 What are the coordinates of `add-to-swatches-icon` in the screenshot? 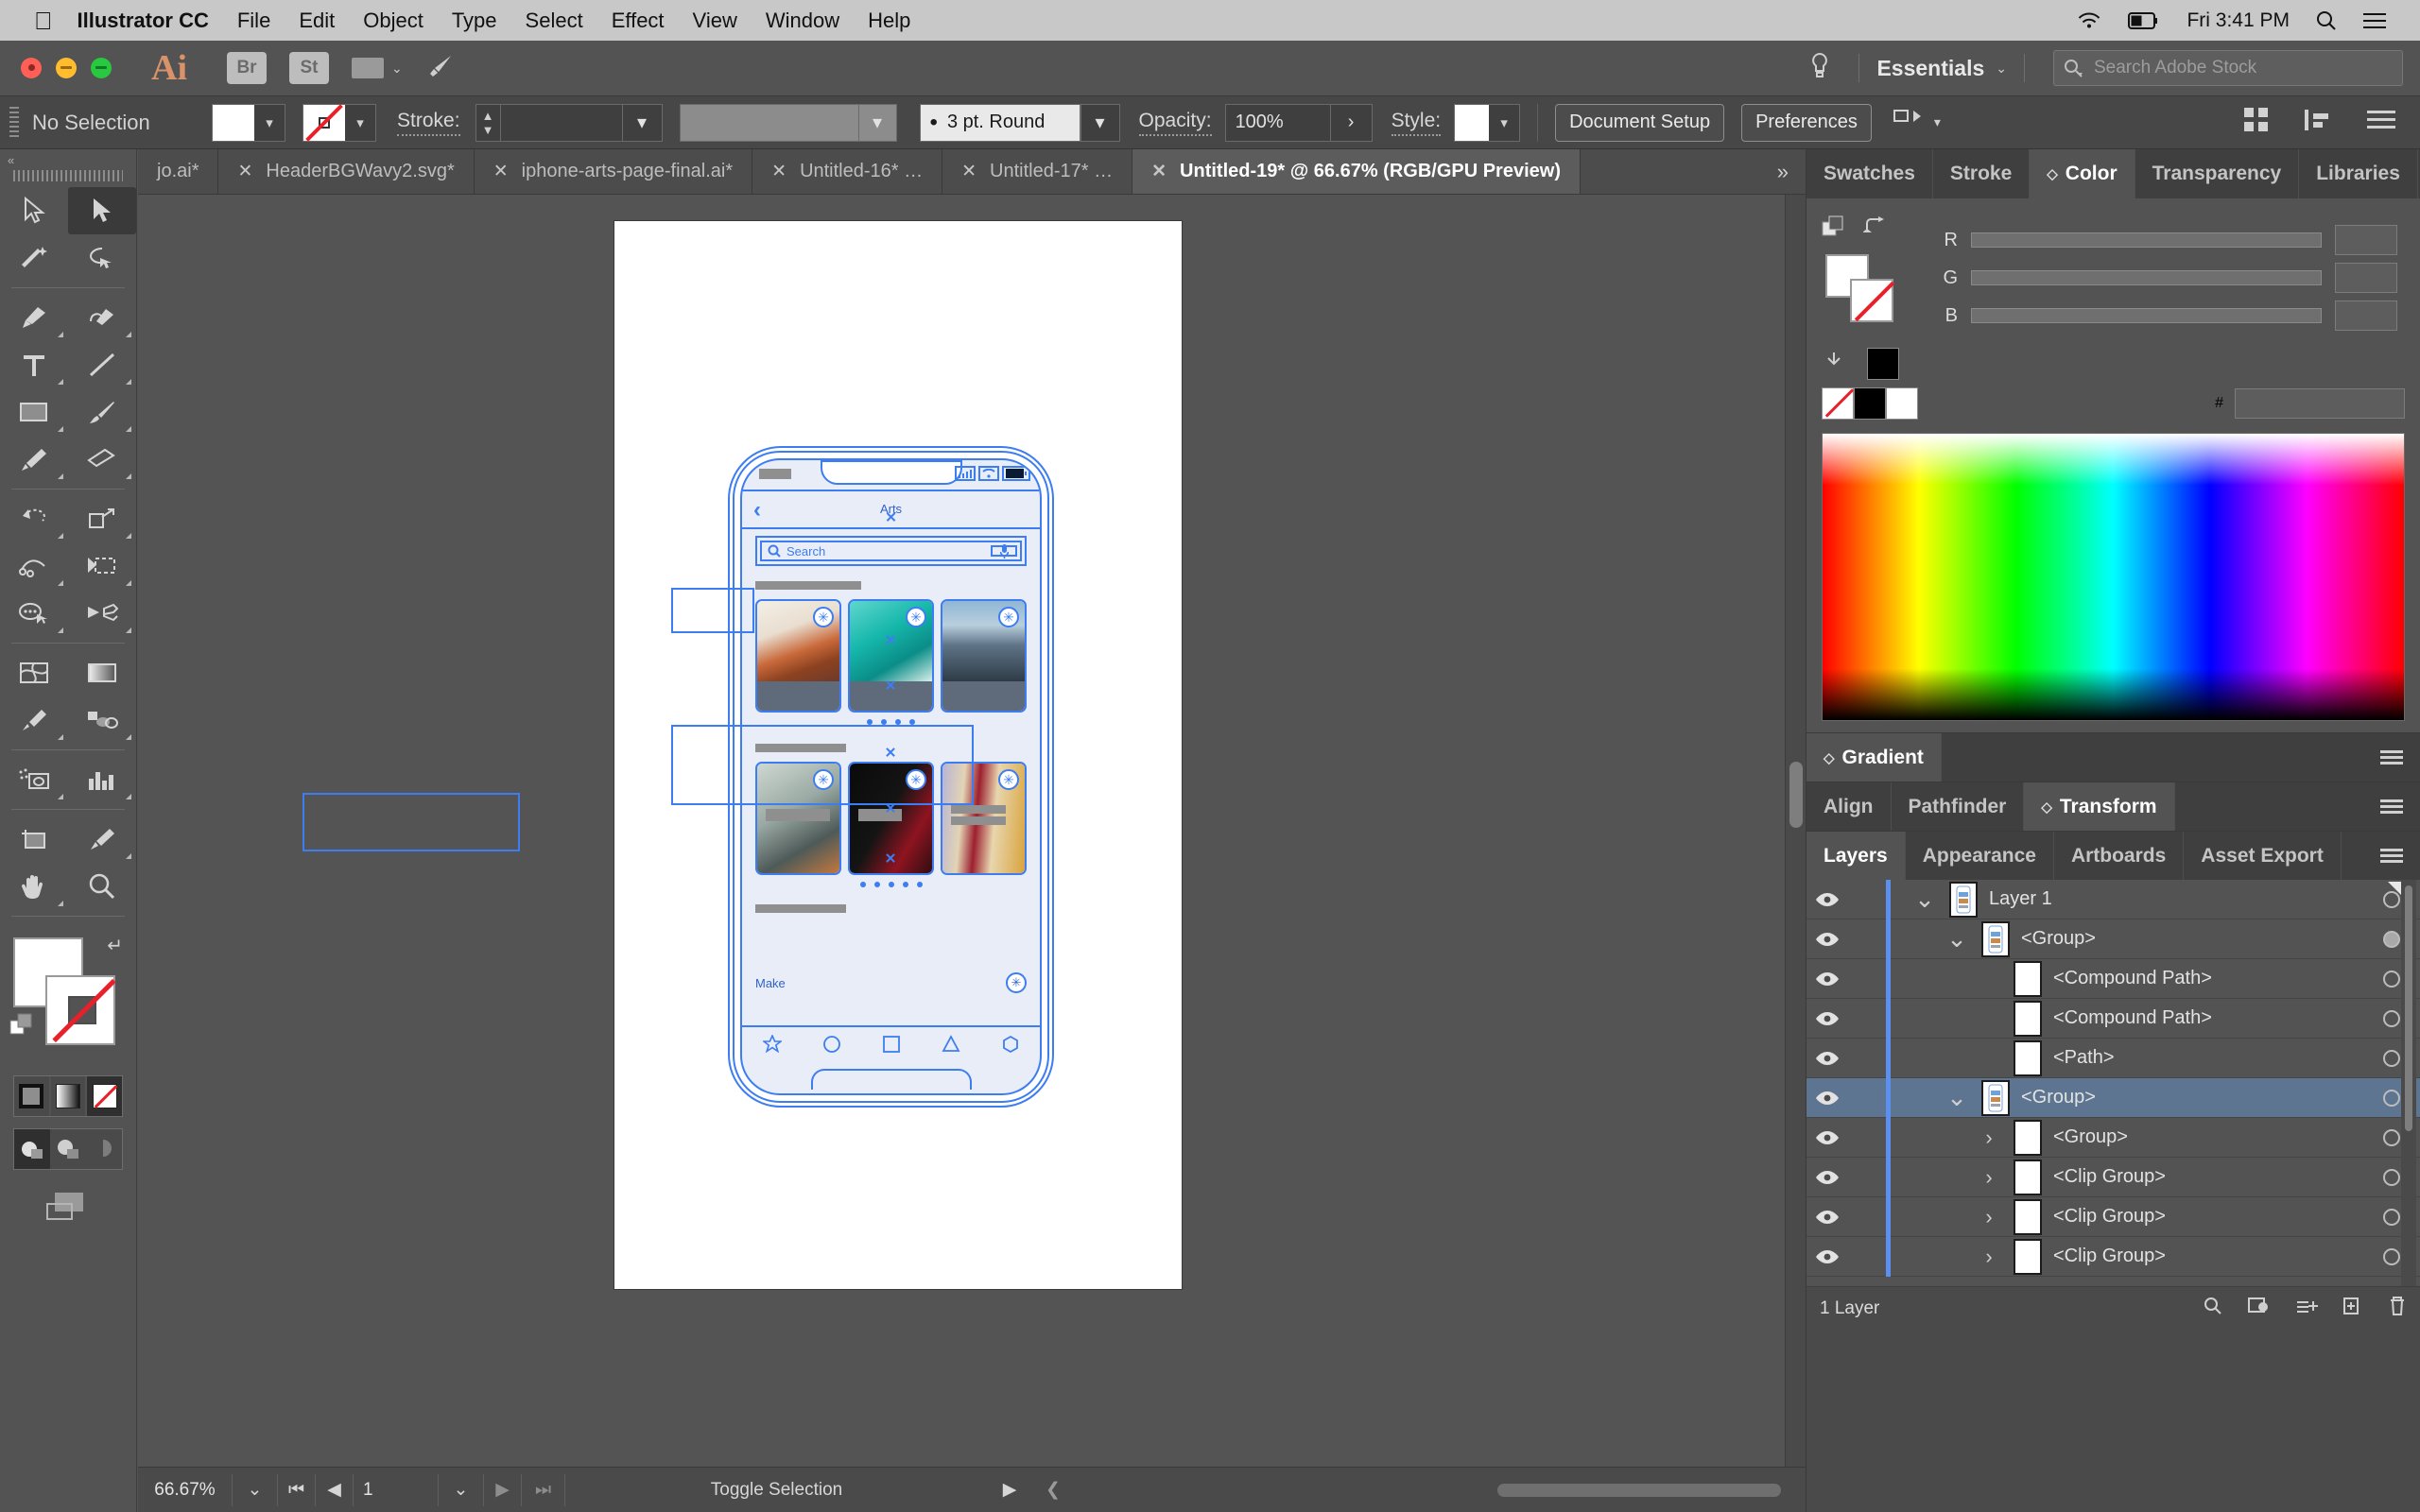 It's located at (1834, 364).